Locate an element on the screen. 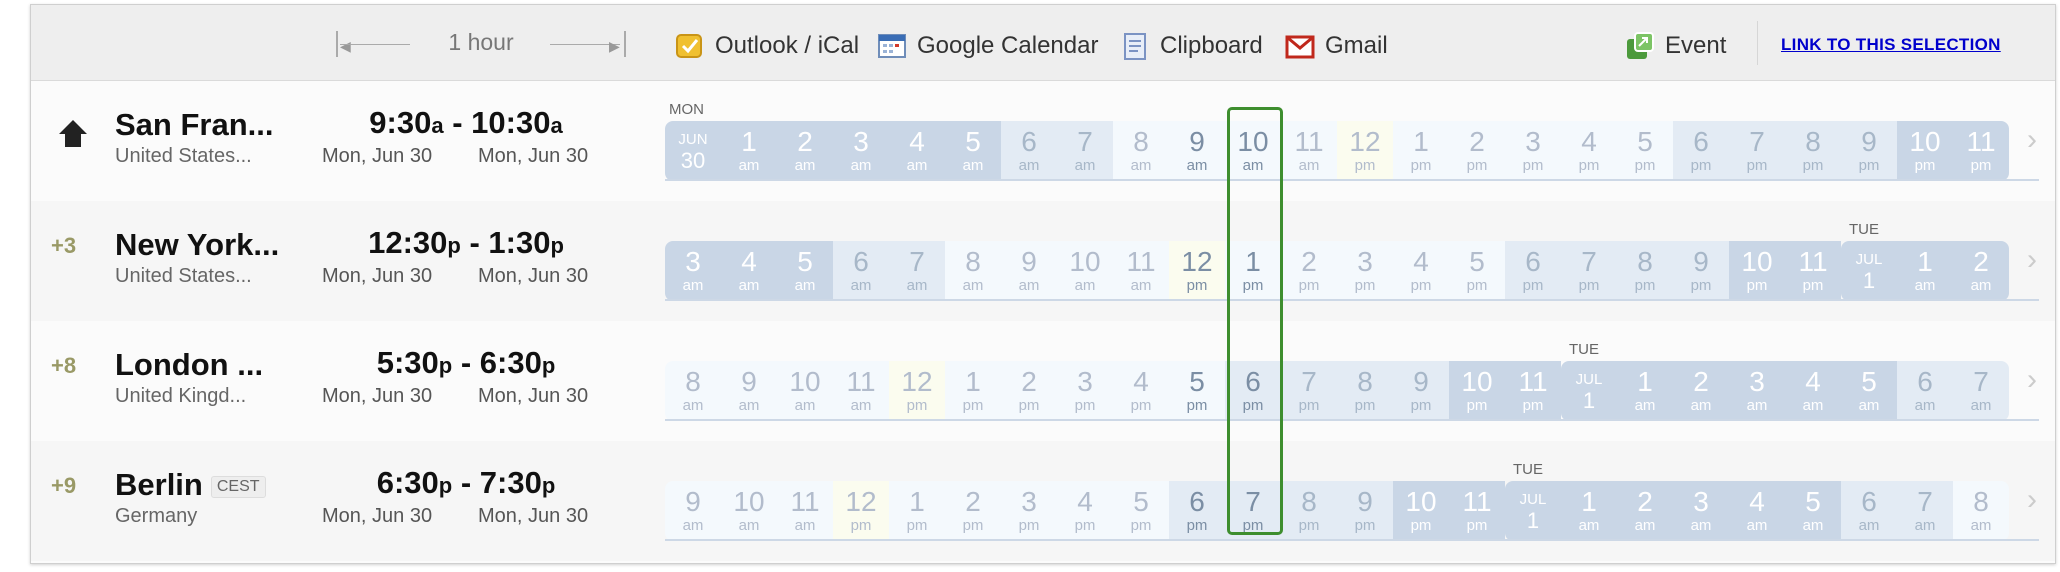 The width and height of the screenshot is (2060, 572). date-cell: JUN 30 is located at coordinates (693, 151).